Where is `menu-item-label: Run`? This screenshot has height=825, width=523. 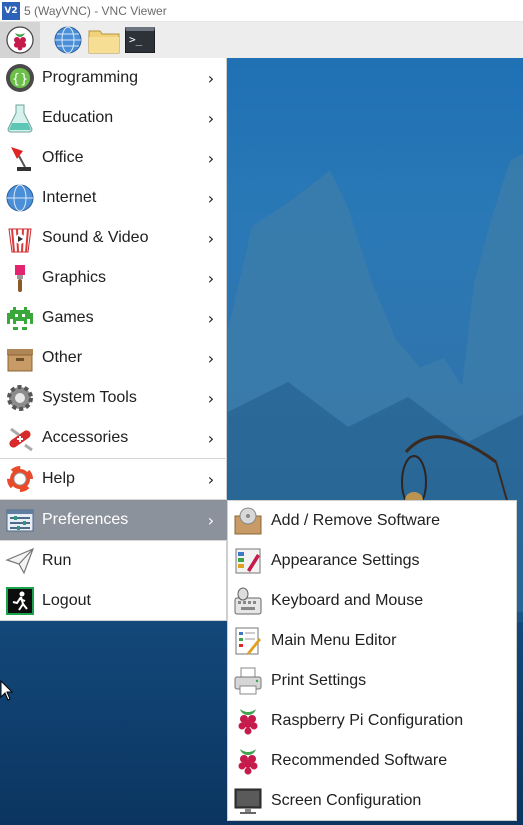
menu-item-label: Run is located at coordinates (57, 560).